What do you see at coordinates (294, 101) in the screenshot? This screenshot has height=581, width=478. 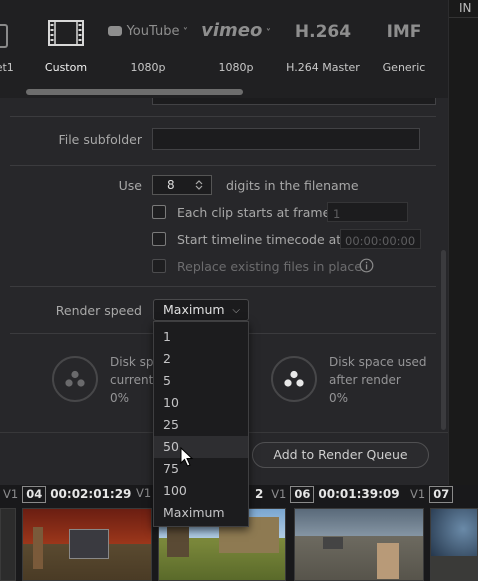 I see `filename-field` at bounding box center [294, 101].